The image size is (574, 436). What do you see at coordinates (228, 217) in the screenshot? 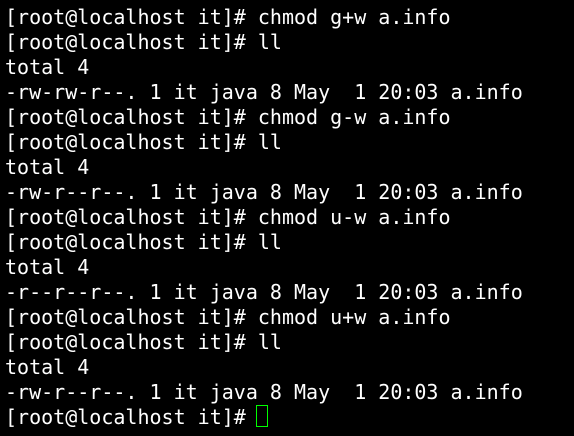
I see `terminal-line: [root@localhost it]# chmod u-w a.info` at bounding box center [228, 217].